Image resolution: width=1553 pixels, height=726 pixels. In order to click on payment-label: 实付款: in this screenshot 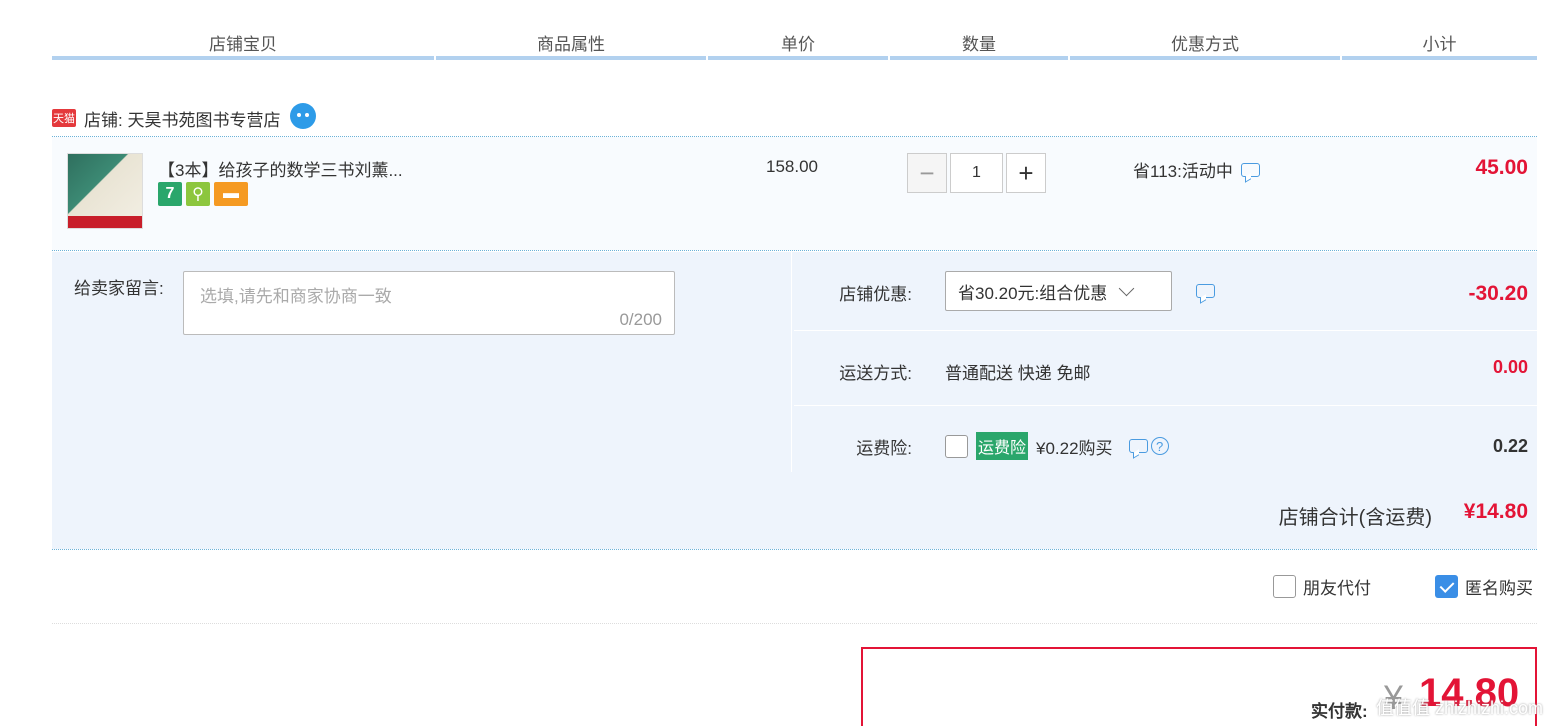, I will do `click(1339, 711)`.